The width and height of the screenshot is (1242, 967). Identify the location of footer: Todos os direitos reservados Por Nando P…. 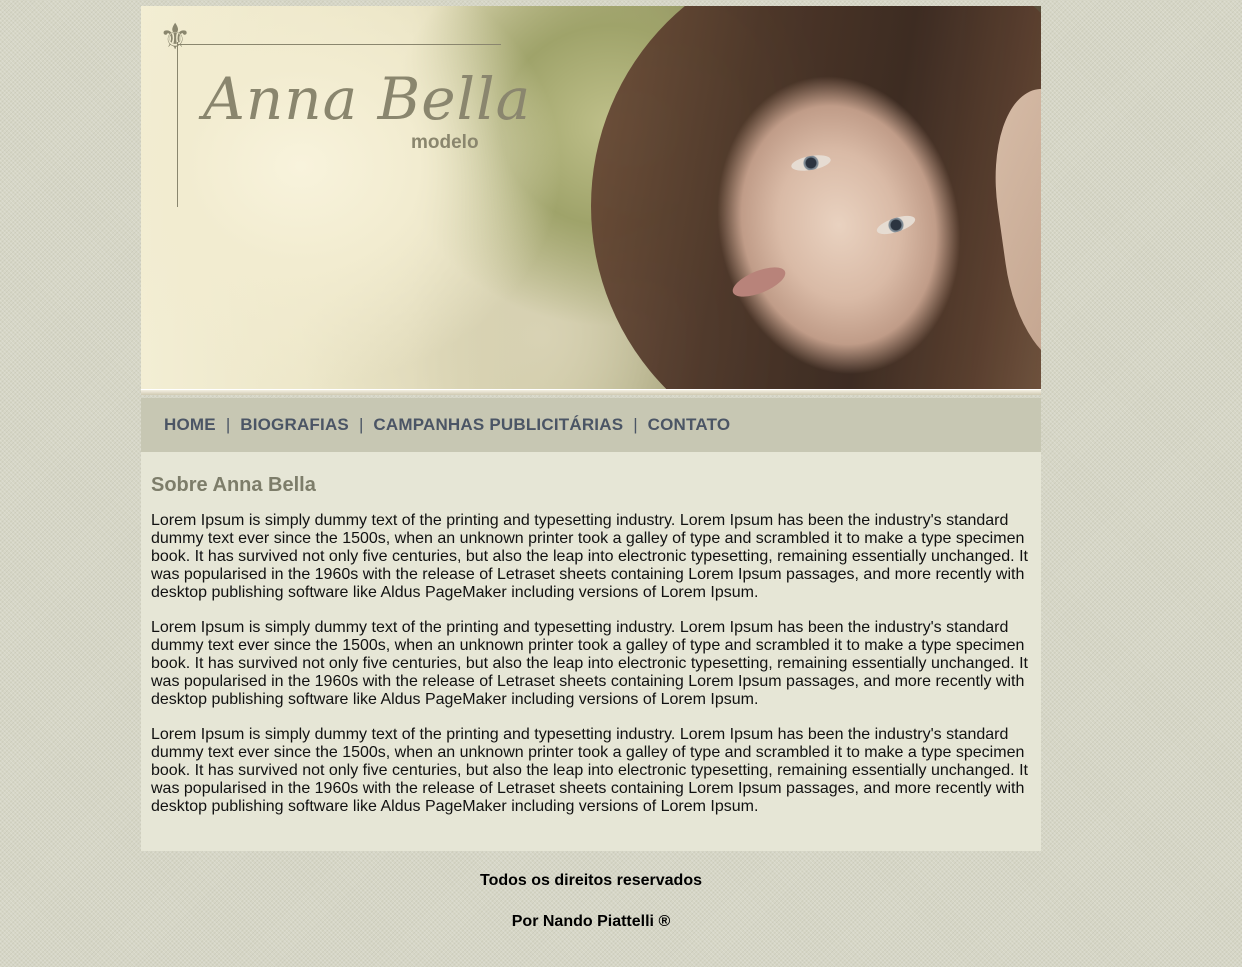
(591, 891).